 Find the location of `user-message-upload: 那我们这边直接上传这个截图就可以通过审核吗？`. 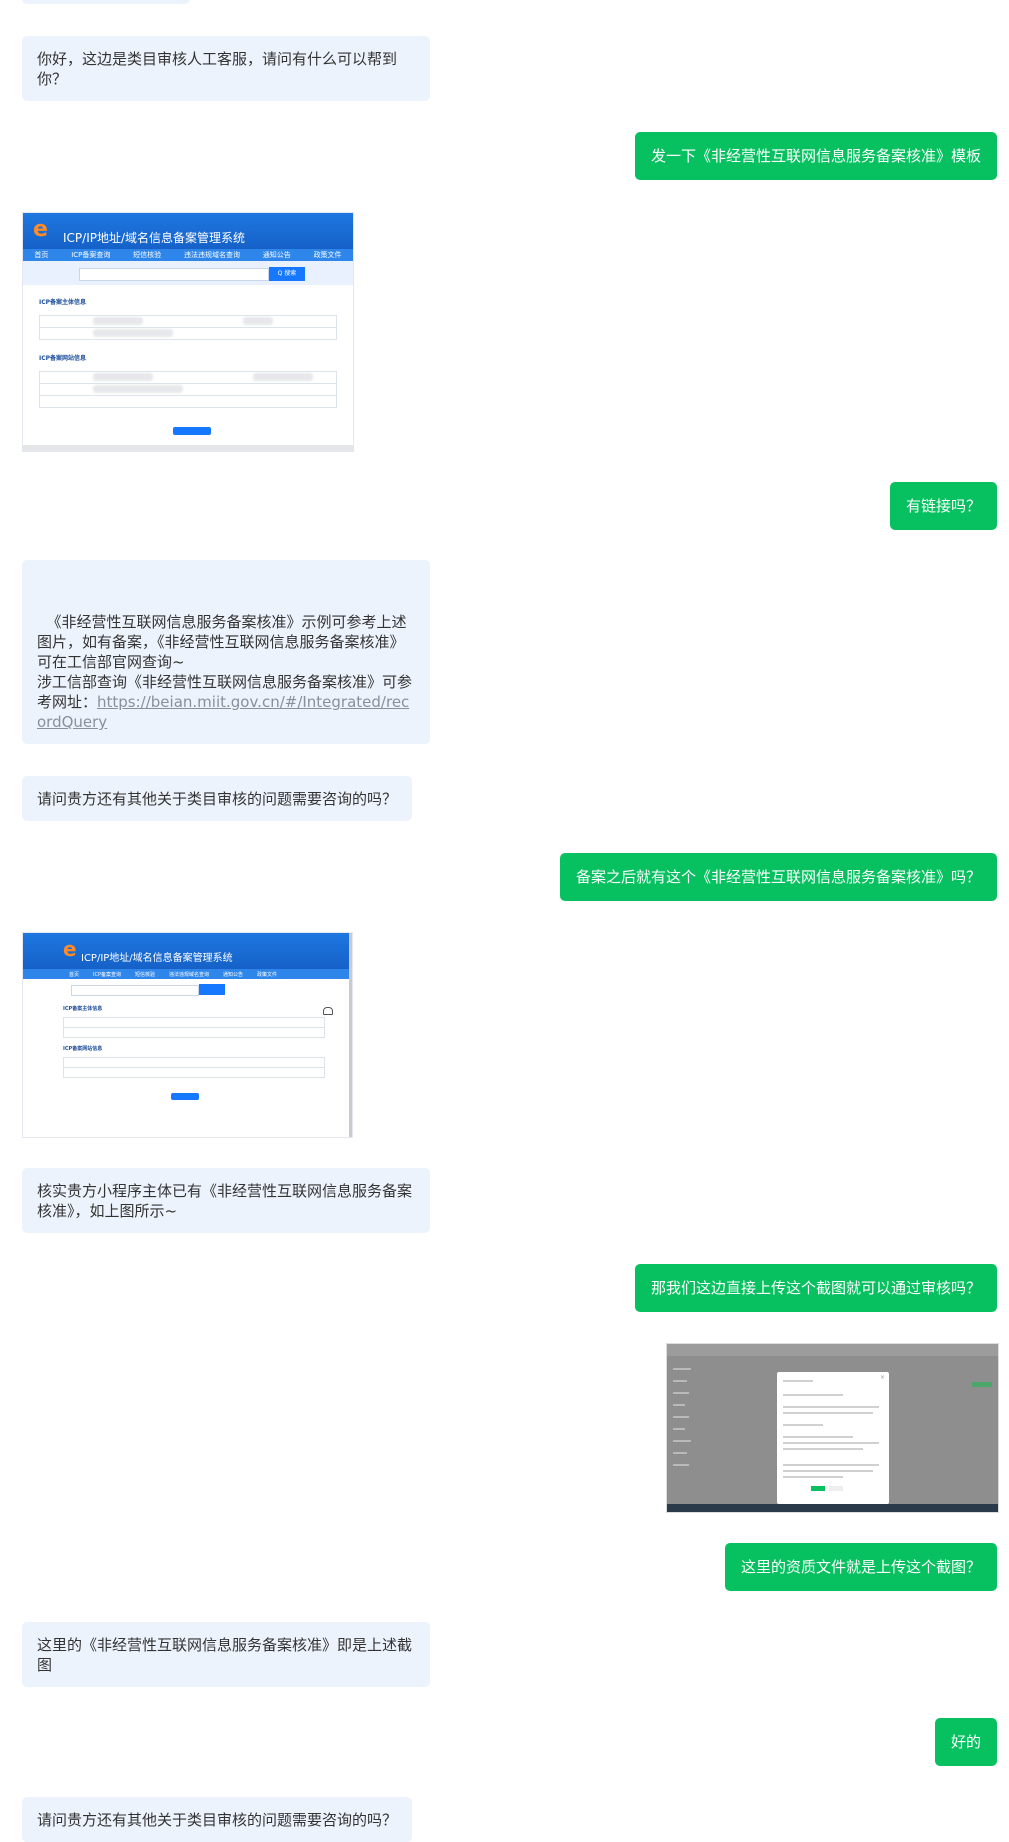

user-message-upload: 那我们这边直接上传这个截图就可以通过审核吗？ is located at coordinates (815, 1288).